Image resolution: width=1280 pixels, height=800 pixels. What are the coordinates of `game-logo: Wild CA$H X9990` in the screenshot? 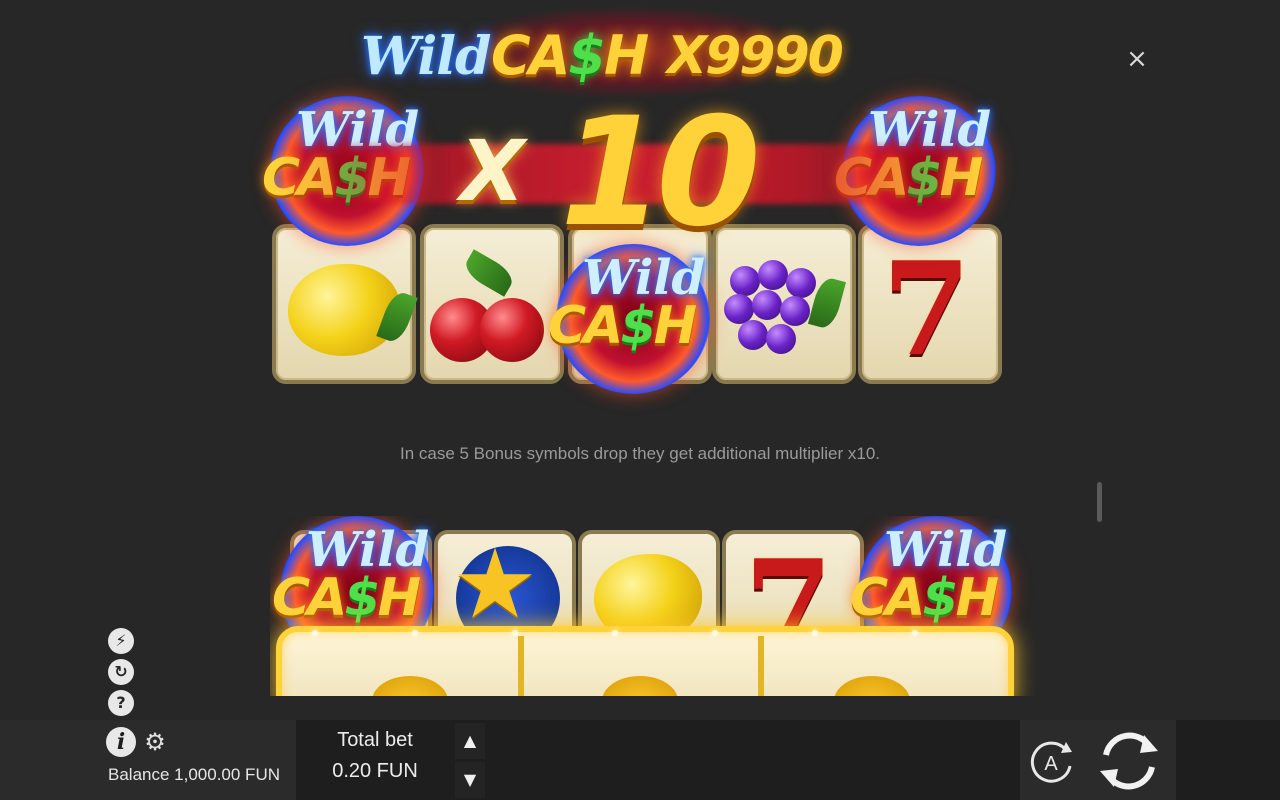 It's located at (625, 52).